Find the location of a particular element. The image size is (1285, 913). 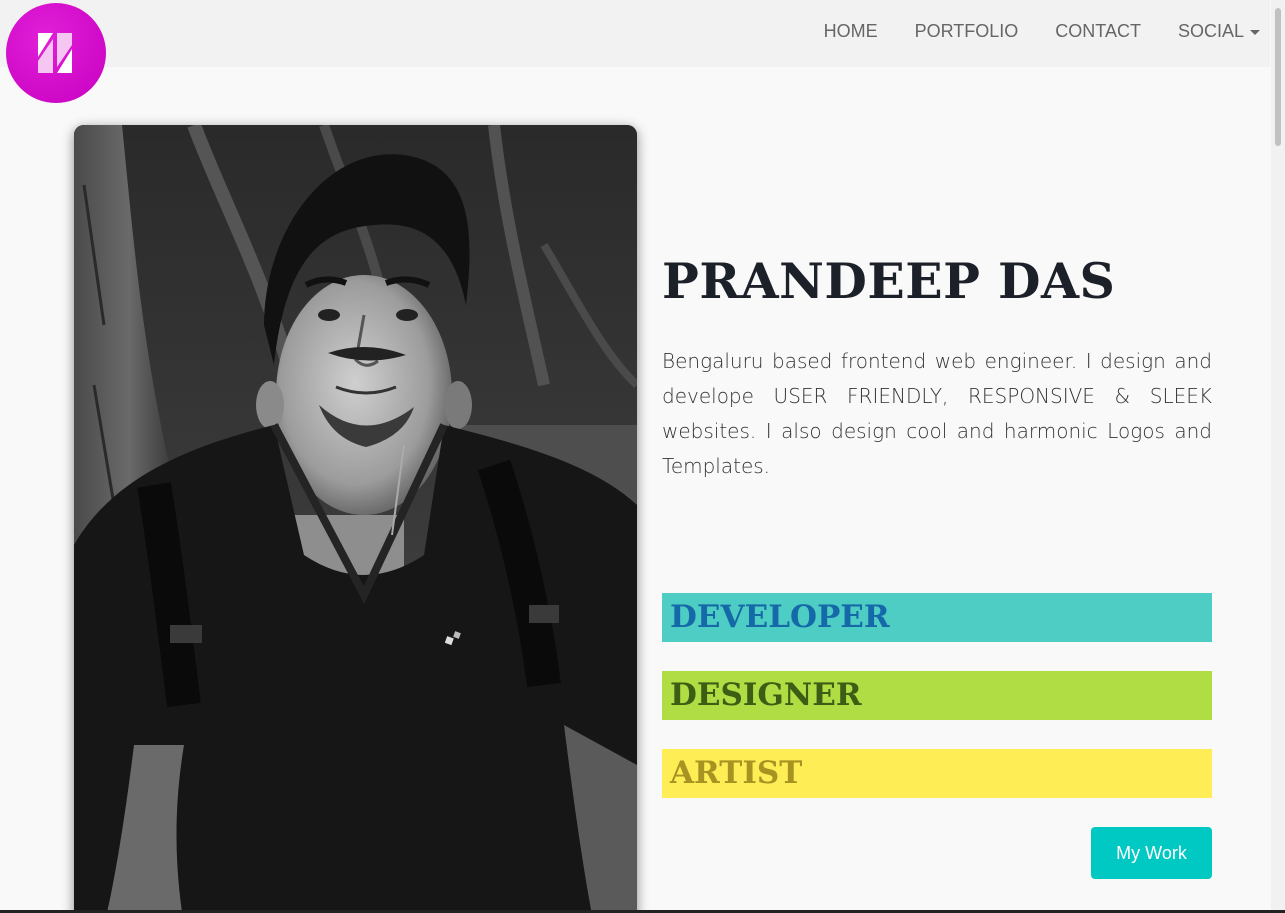

my-work-button: My Work is located at coordinates (1151, 853).